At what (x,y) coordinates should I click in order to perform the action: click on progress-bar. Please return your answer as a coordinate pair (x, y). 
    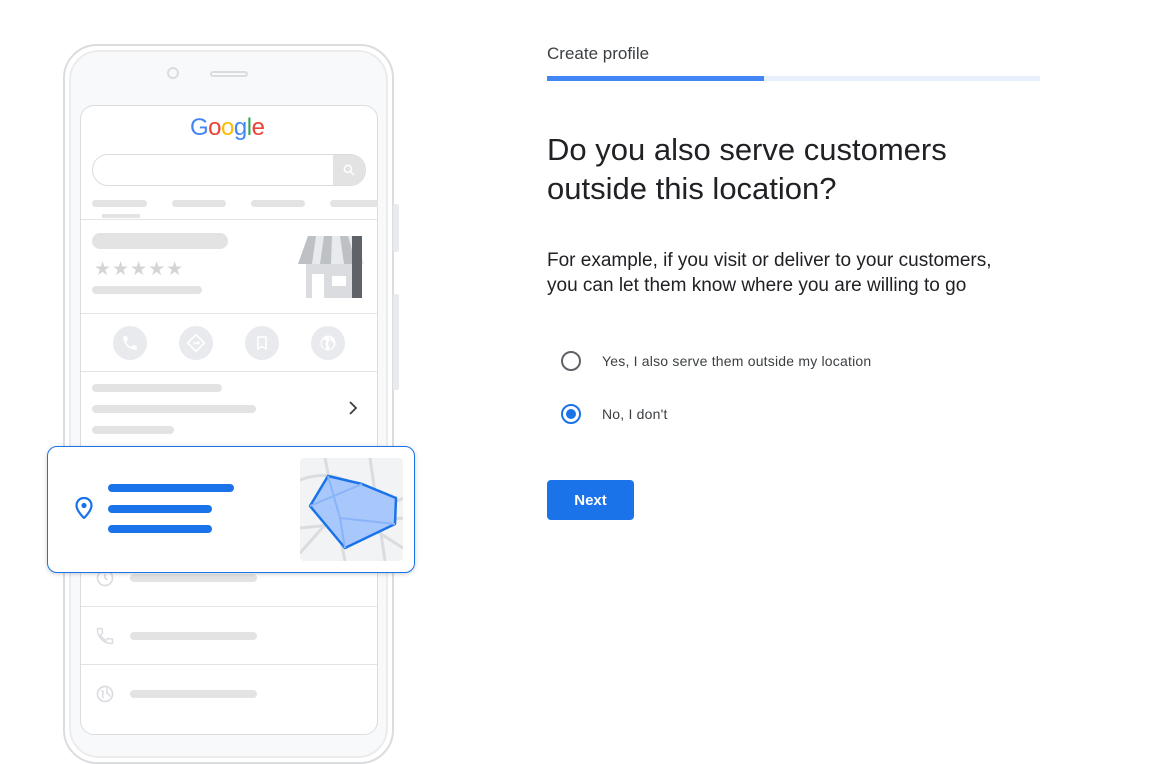
    Looking at the image, I should click on (655, 78).